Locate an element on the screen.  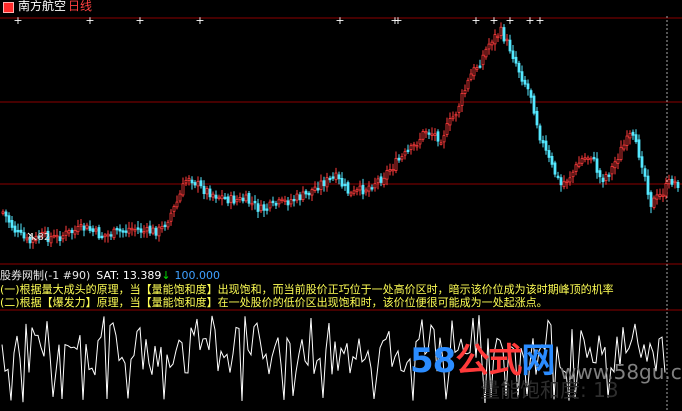
watermark-net: 网 is located at coordinates (538, 361).